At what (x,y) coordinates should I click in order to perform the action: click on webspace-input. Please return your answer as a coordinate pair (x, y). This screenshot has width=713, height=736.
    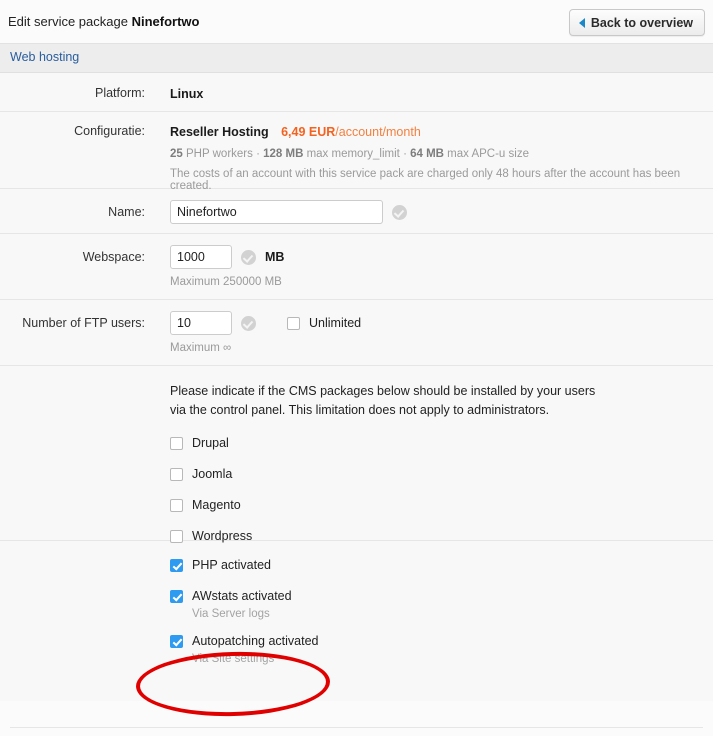
    Looking at the image, I should click on (201, 257).